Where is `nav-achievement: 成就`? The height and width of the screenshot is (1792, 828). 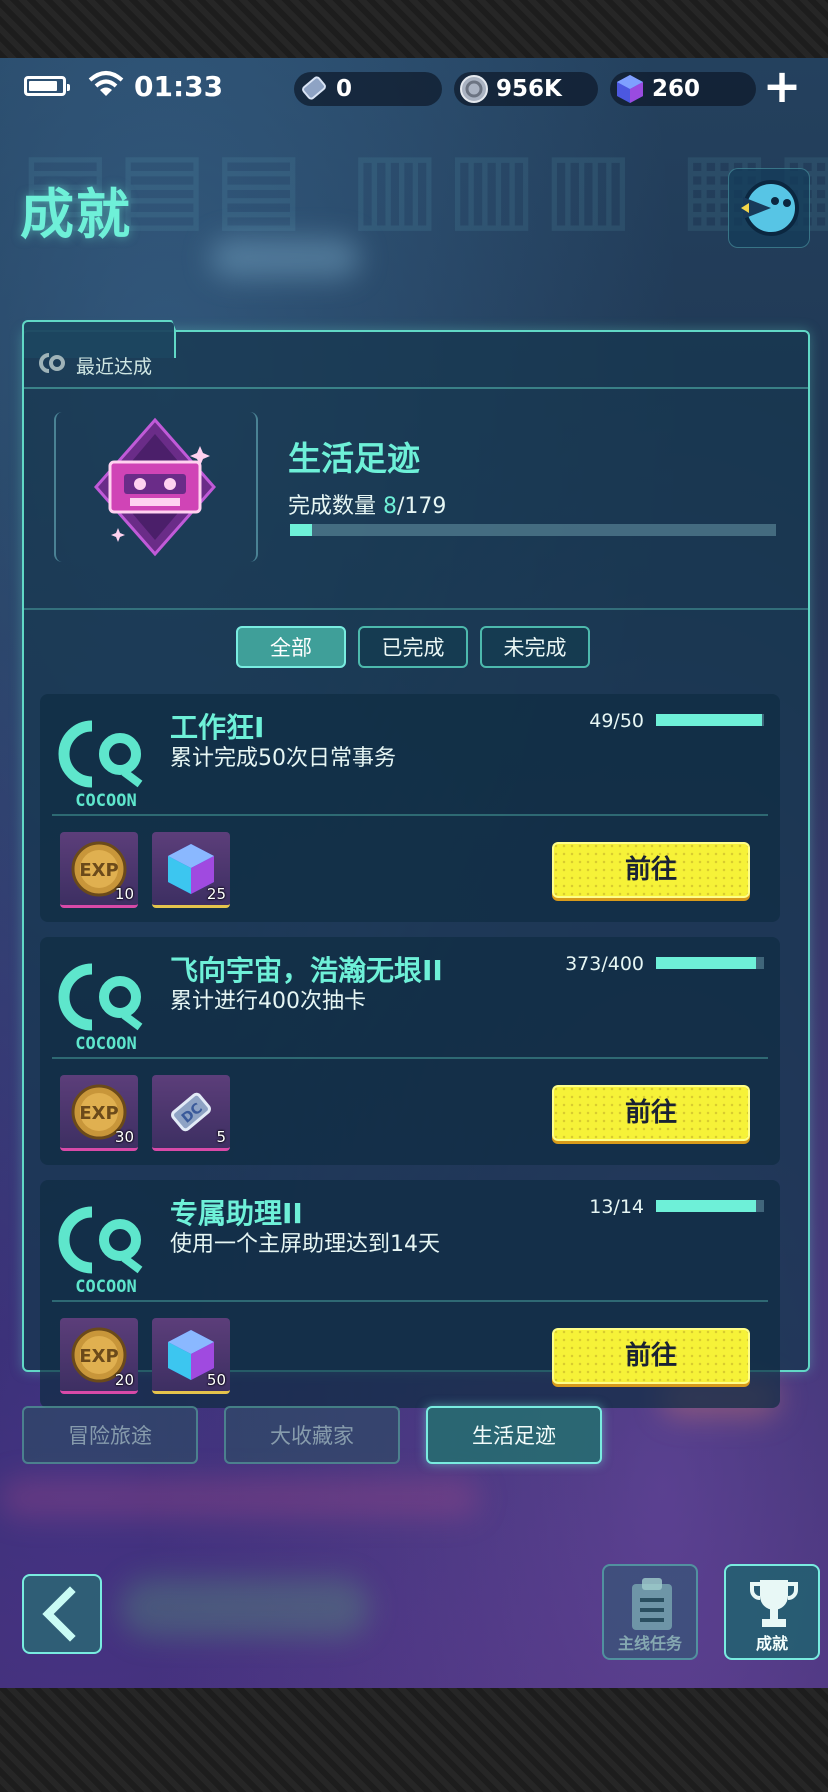
nav-achievement: 成就 is located at coordinates (772, 1612).